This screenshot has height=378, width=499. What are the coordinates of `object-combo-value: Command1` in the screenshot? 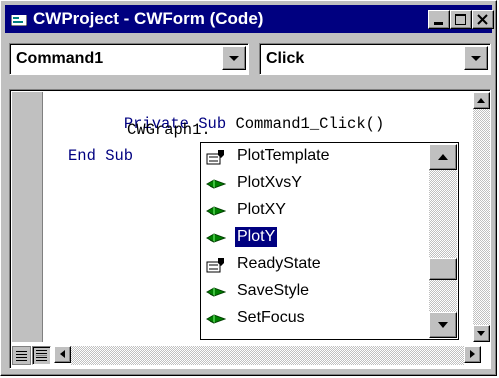 It's located at (60, 58).